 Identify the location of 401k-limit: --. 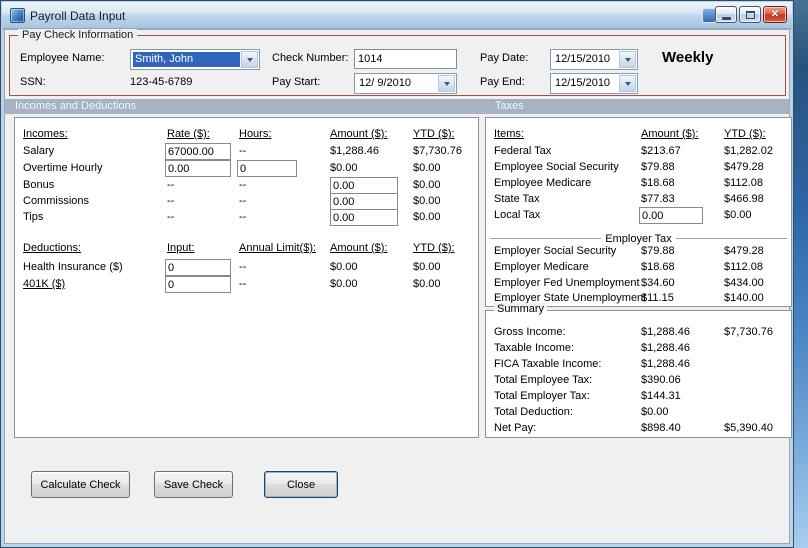
(243, 284).